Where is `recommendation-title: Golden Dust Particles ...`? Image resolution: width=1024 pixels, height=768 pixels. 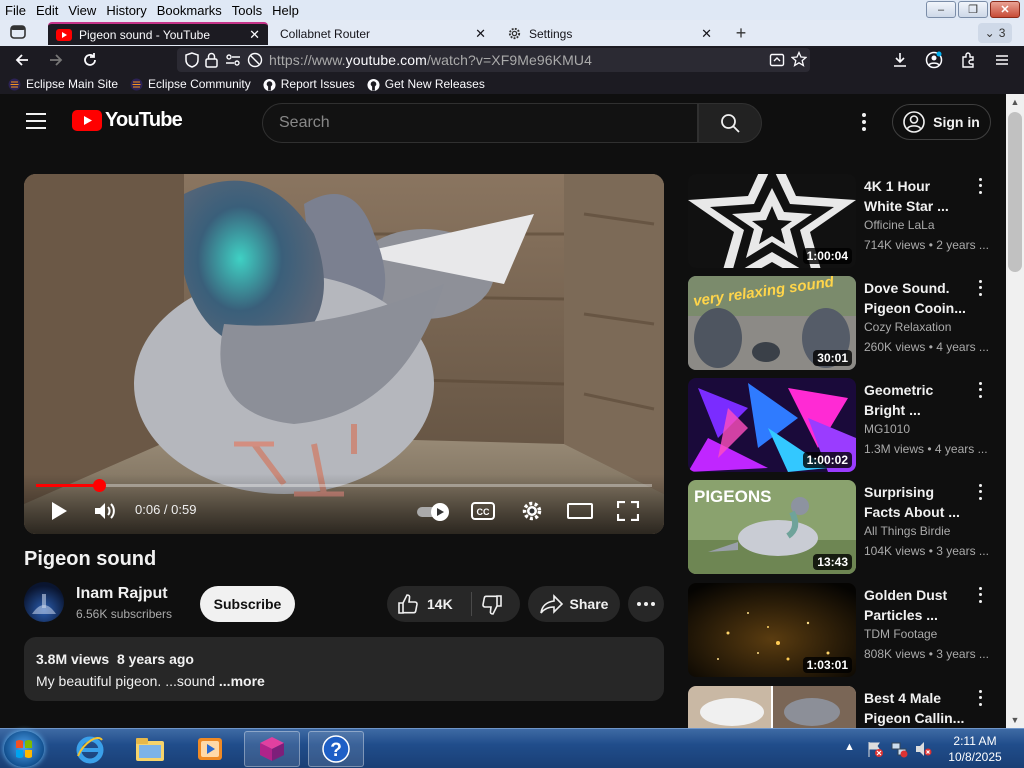
recommendation-title: Golden Dust Particles ... is located at coordinates (919, 605).